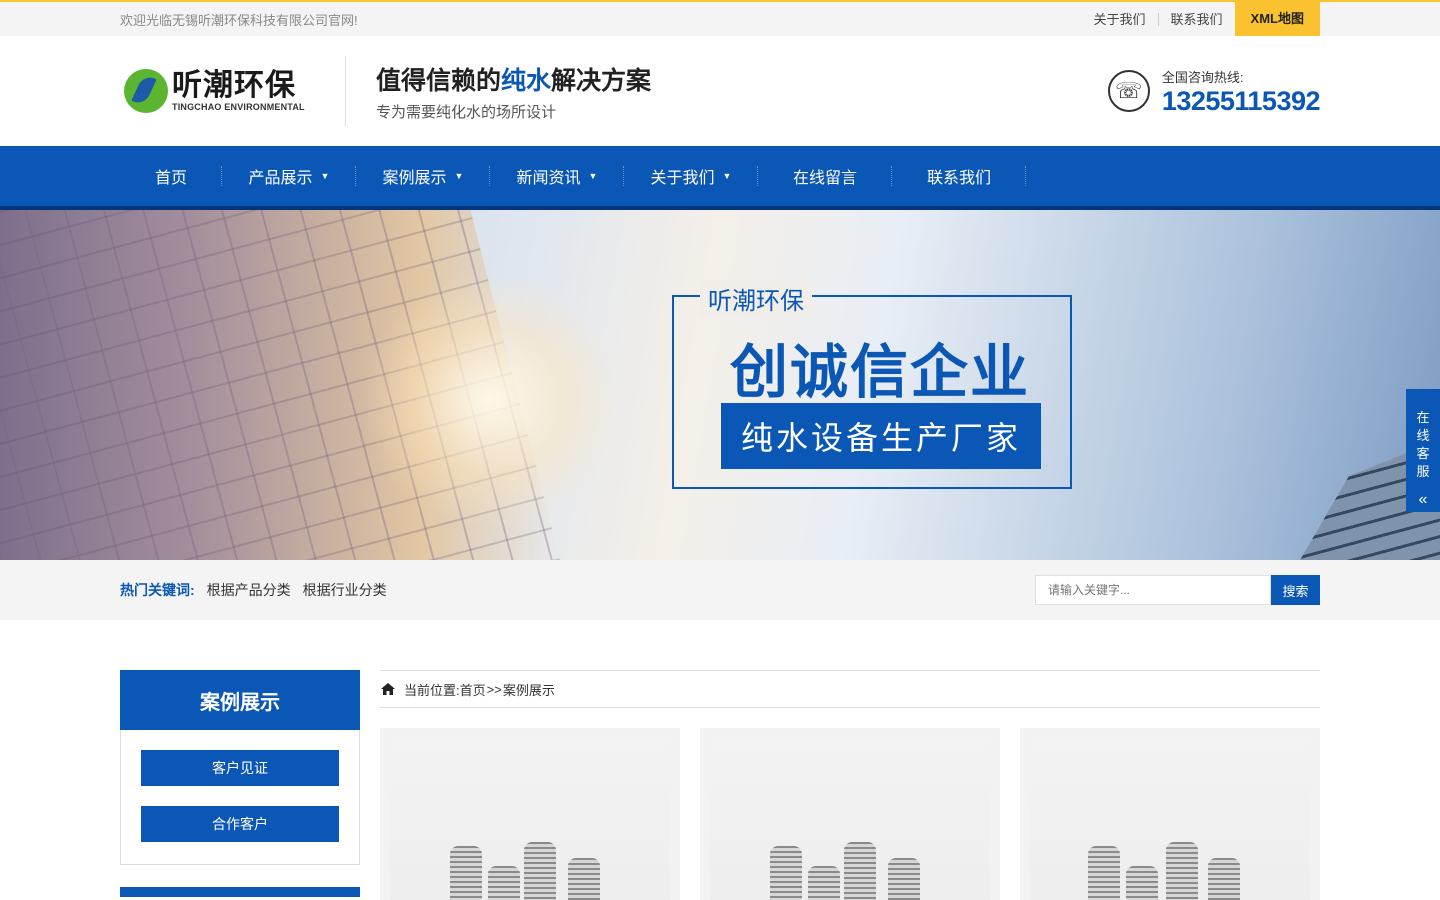  I want to click on case-grid, so click(850, 814).